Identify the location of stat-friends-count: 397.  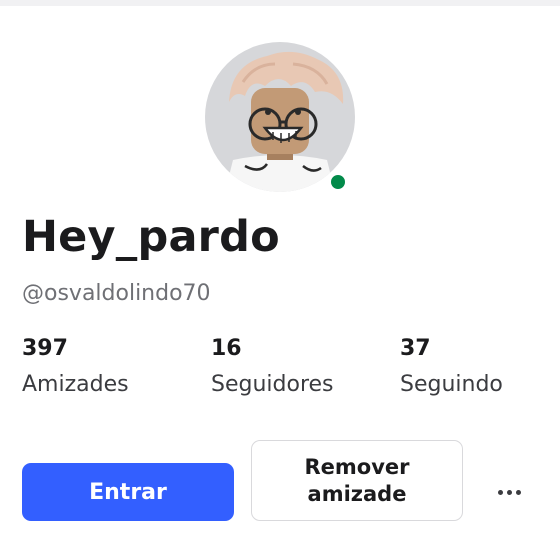
(45, 348).